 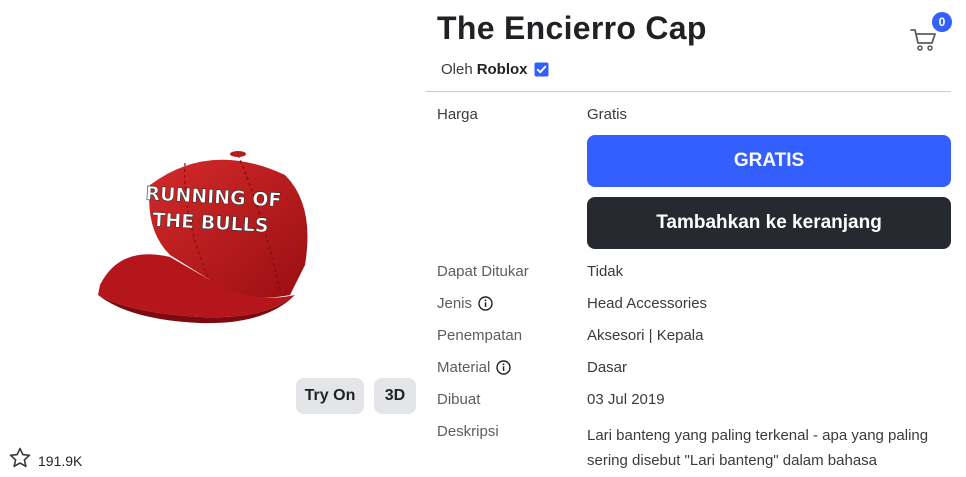 What do you see at coordinates (210, 235) in the screenshot?
I see `item-thumbnail: RUNNING OF THE BULLS` at bounding box center [210, 235].